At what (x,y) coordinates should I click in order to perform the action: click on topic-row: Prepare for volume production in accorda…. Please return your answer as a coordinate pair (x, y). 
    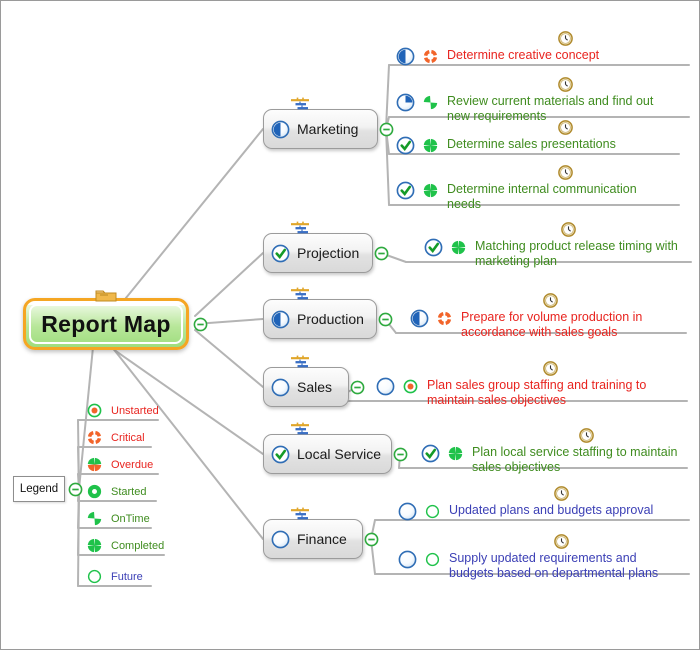
    Looking at the image, I should click on (526, 324).